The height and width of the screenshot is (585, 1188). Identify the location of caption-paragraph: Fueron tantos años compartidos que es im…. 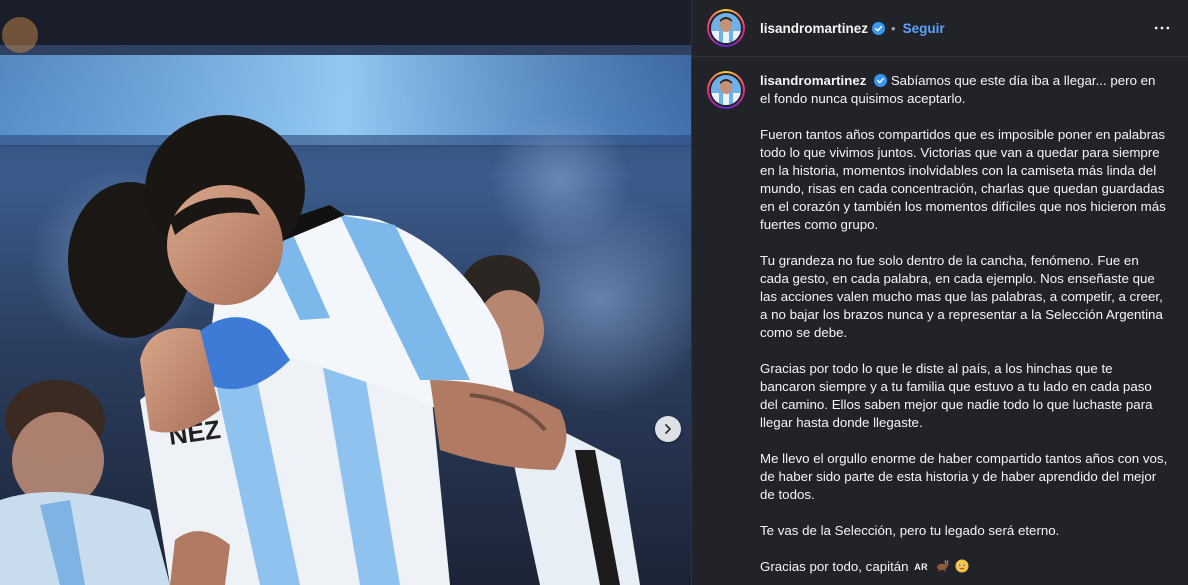
(963, 179).